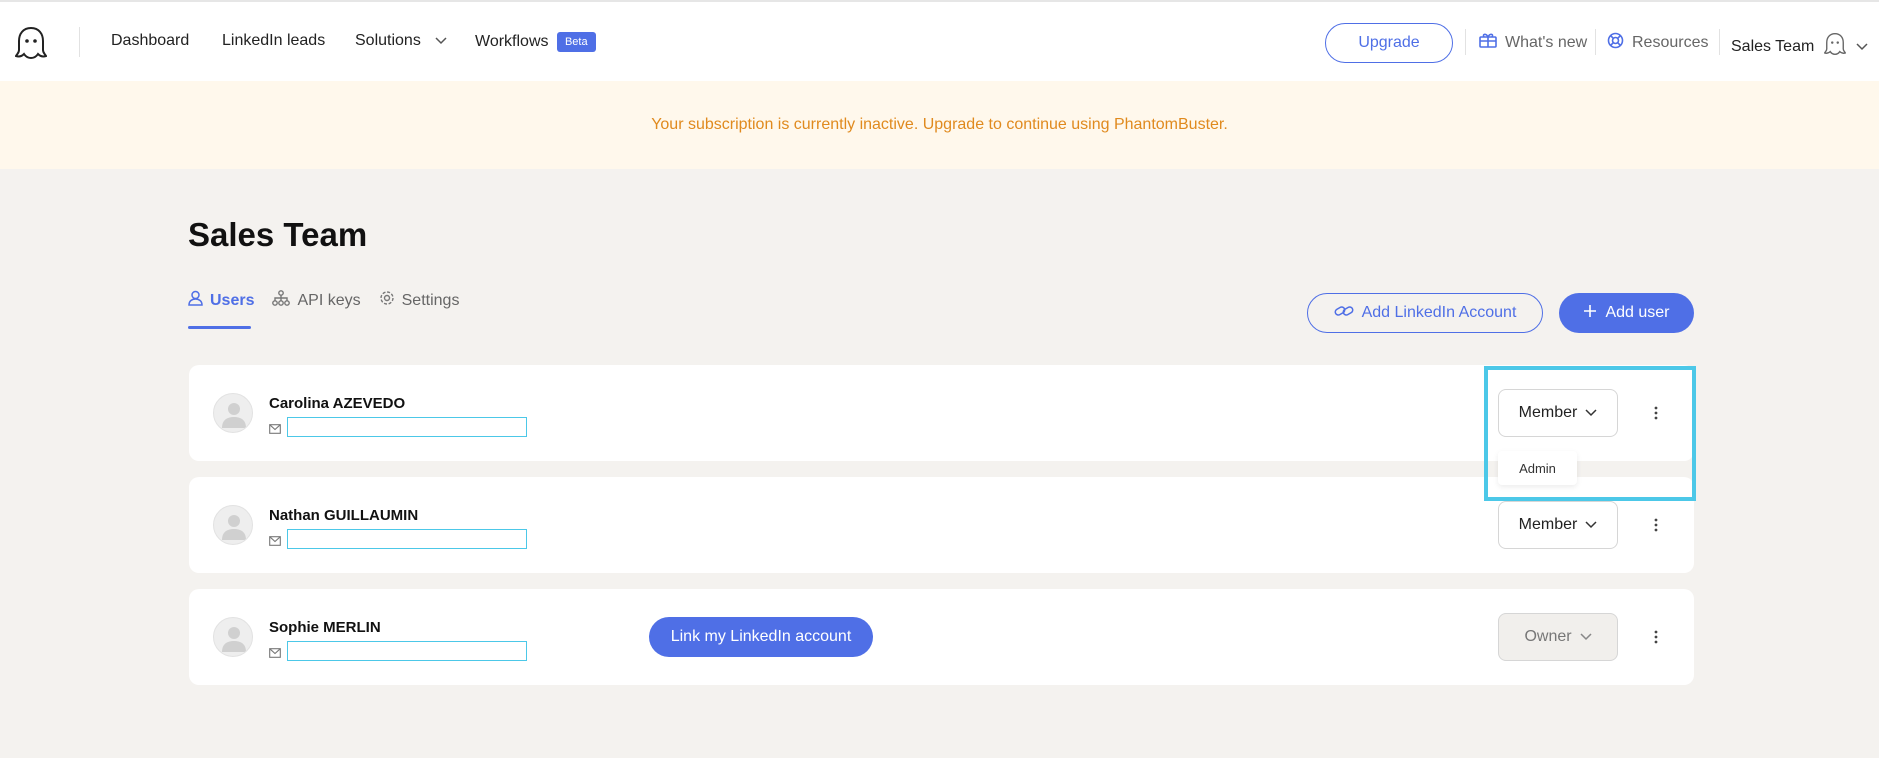 This screenshot has width=1879, height=758. What do you see at coordinates (337, 403) in the screenshot?
I see `user-name: Carolina AZEVEDO` at bounding box center [337, 403].